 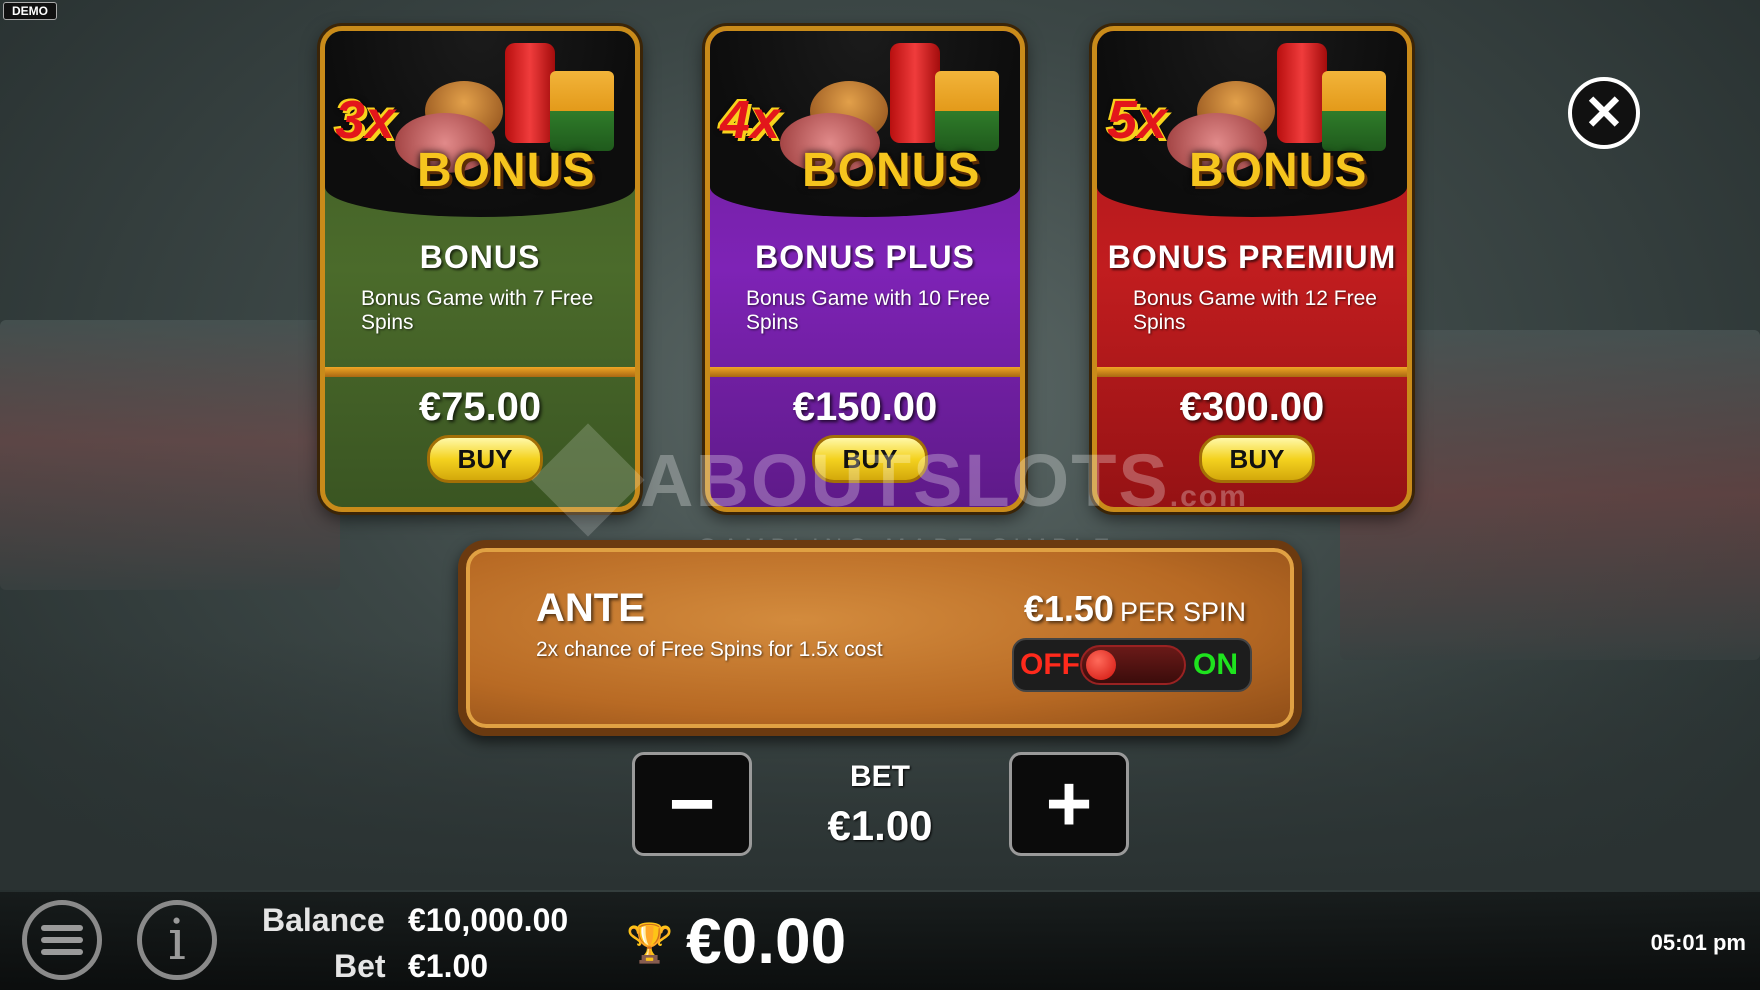 What do you see at coordinates (1252, 124) in the screenshot?
I see `card-artwork: 5x BONUS` at bounding box center [1252, 124].